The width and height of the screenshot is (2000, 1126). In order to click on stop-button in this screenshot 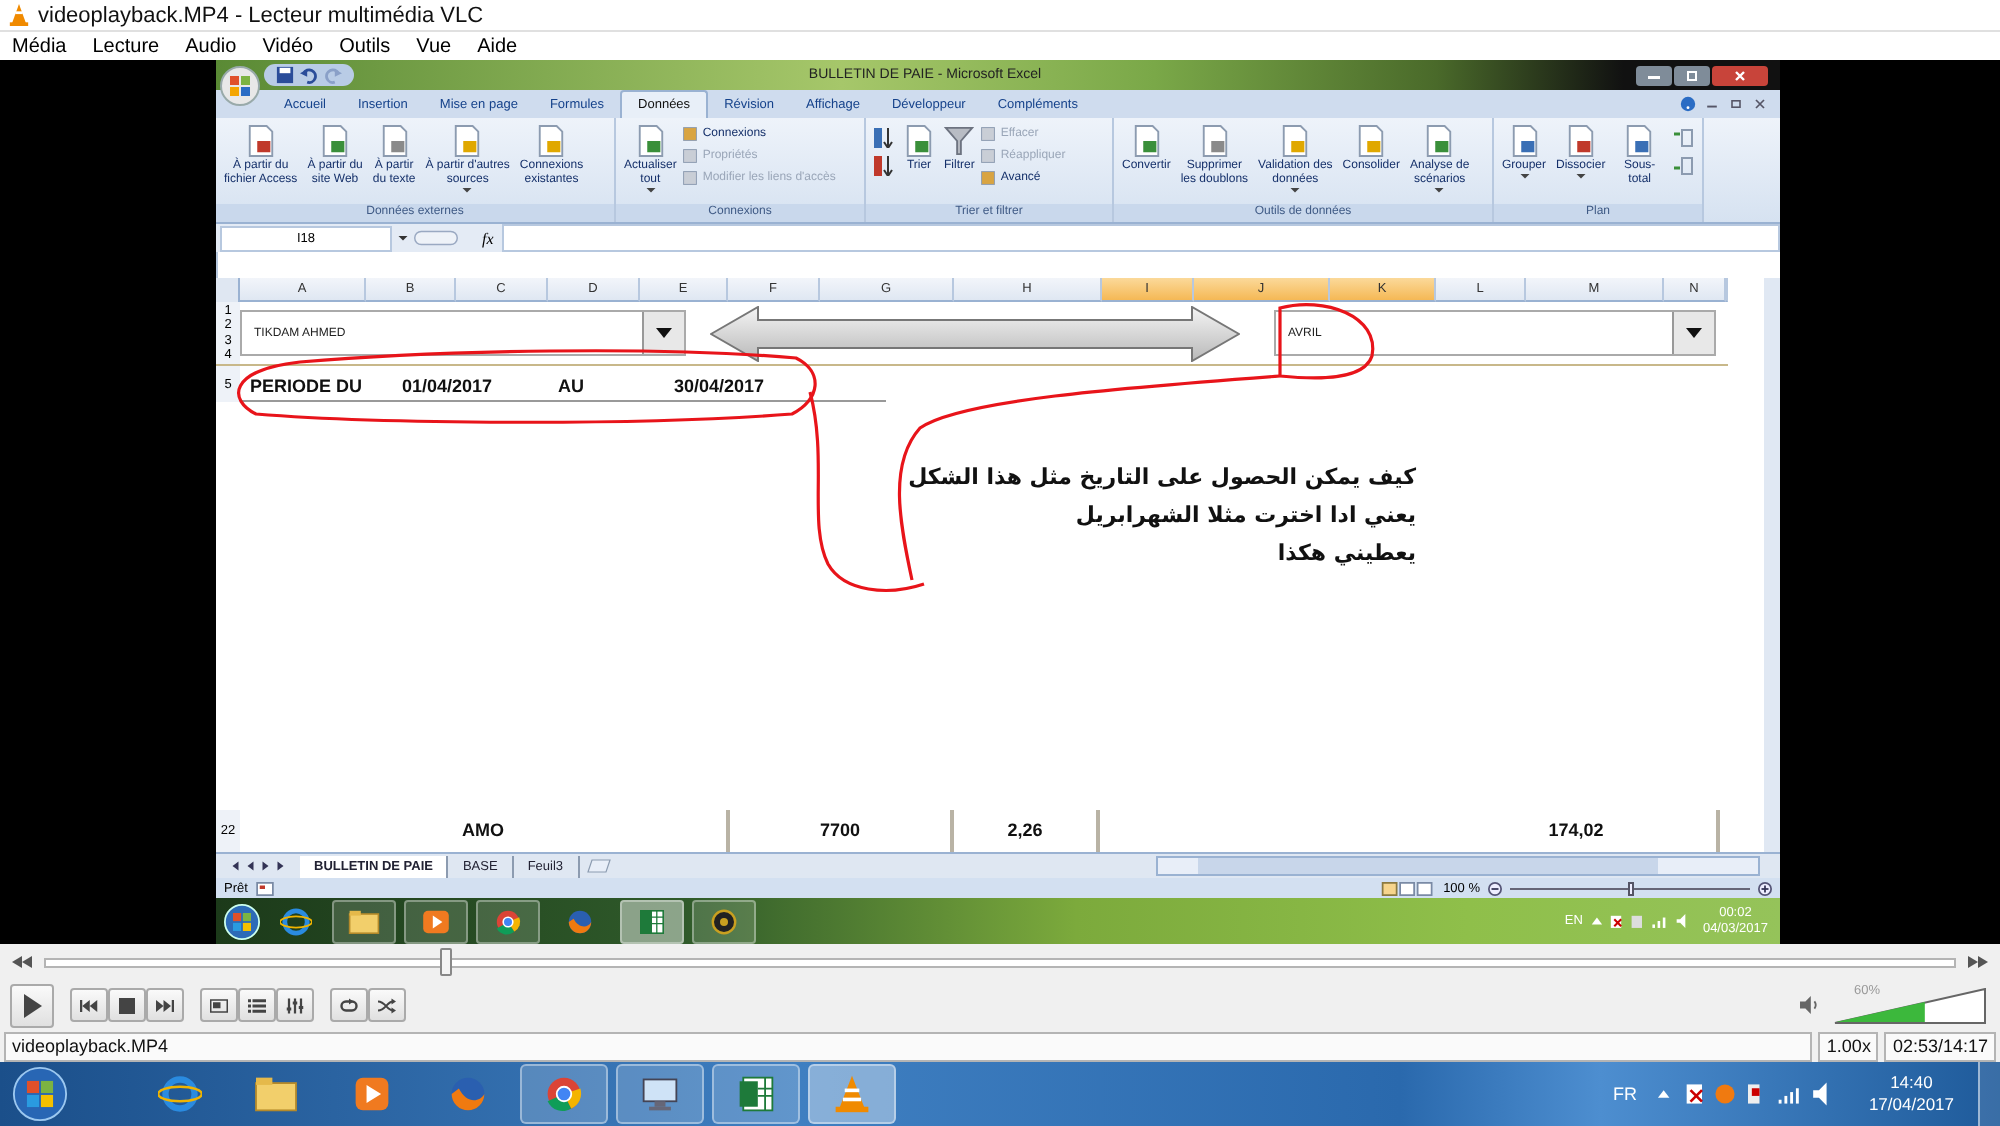, I will do `click(127, 1005)`.